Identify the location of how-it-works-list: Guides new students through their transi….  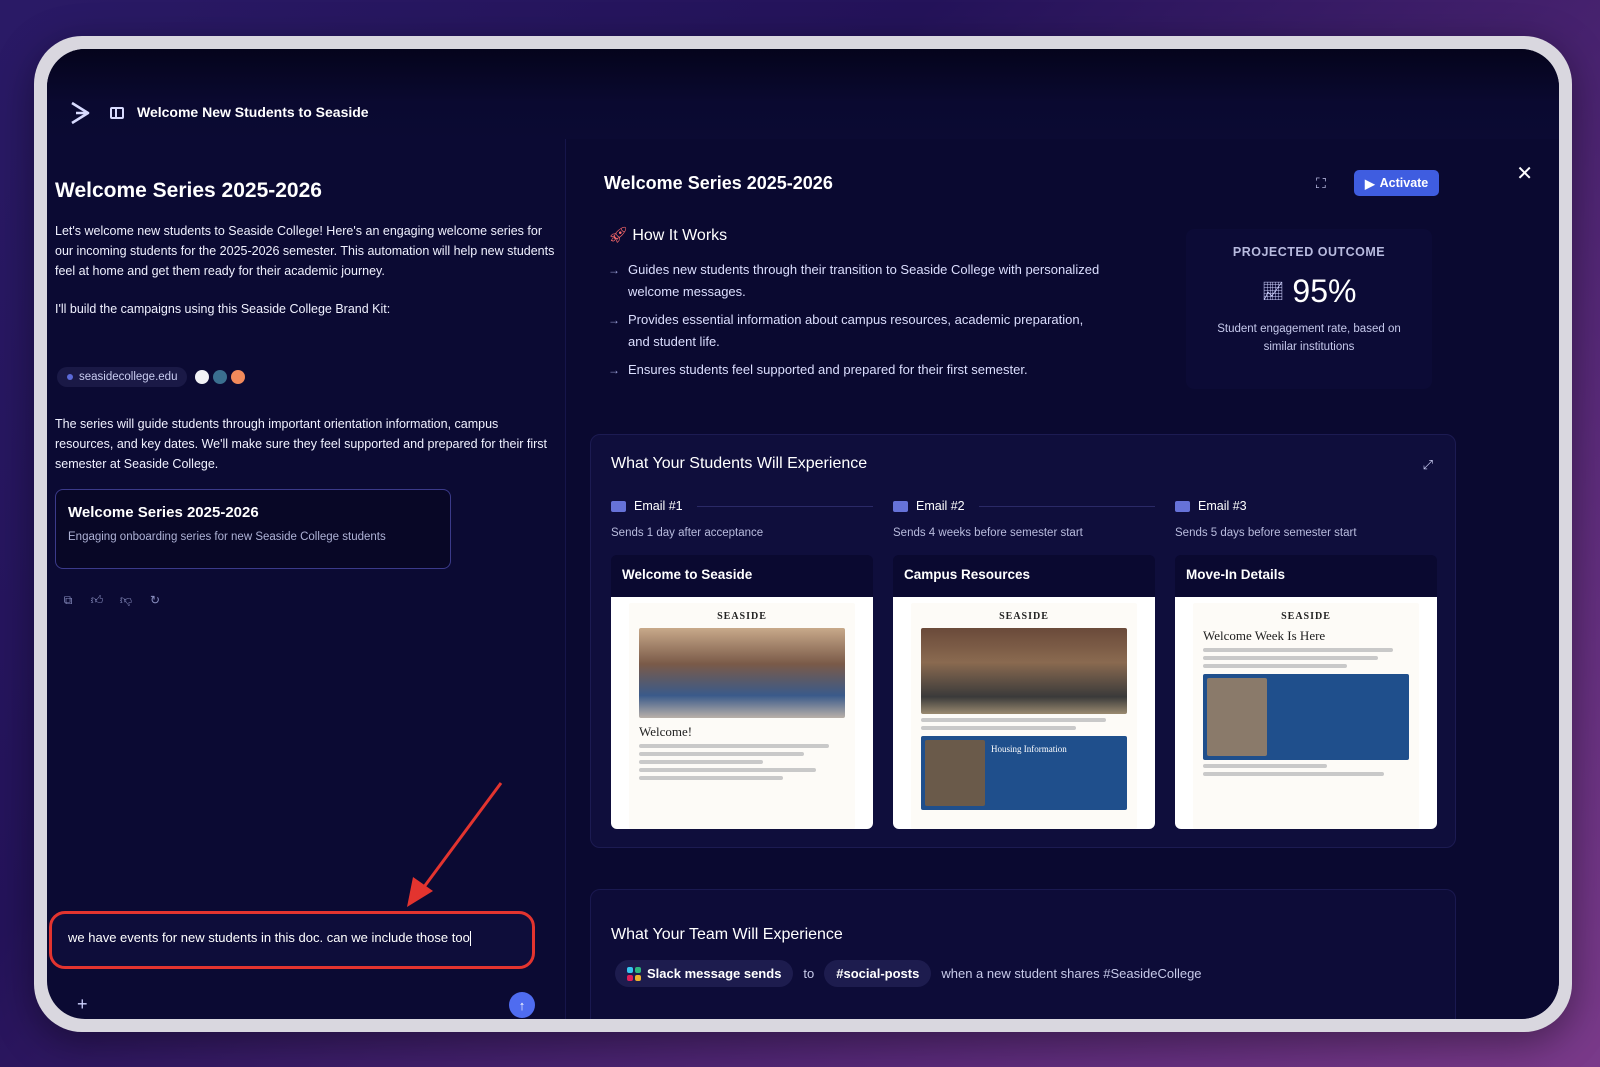
(858, 323).